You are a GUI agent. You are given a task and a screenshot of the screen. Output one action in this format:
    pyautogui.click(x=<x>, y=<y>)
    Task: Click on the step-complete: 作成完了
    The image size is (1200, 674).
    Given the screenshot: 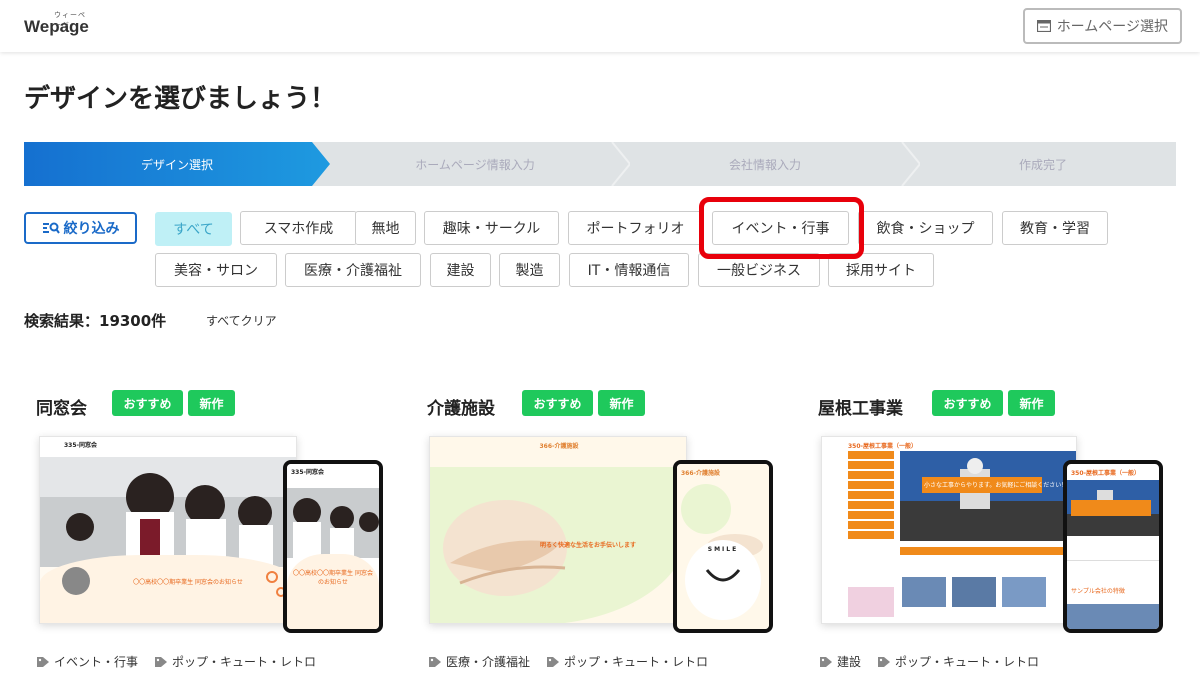 What is the action you would take?
    pyautogui.click(x=1042, y=164)
    